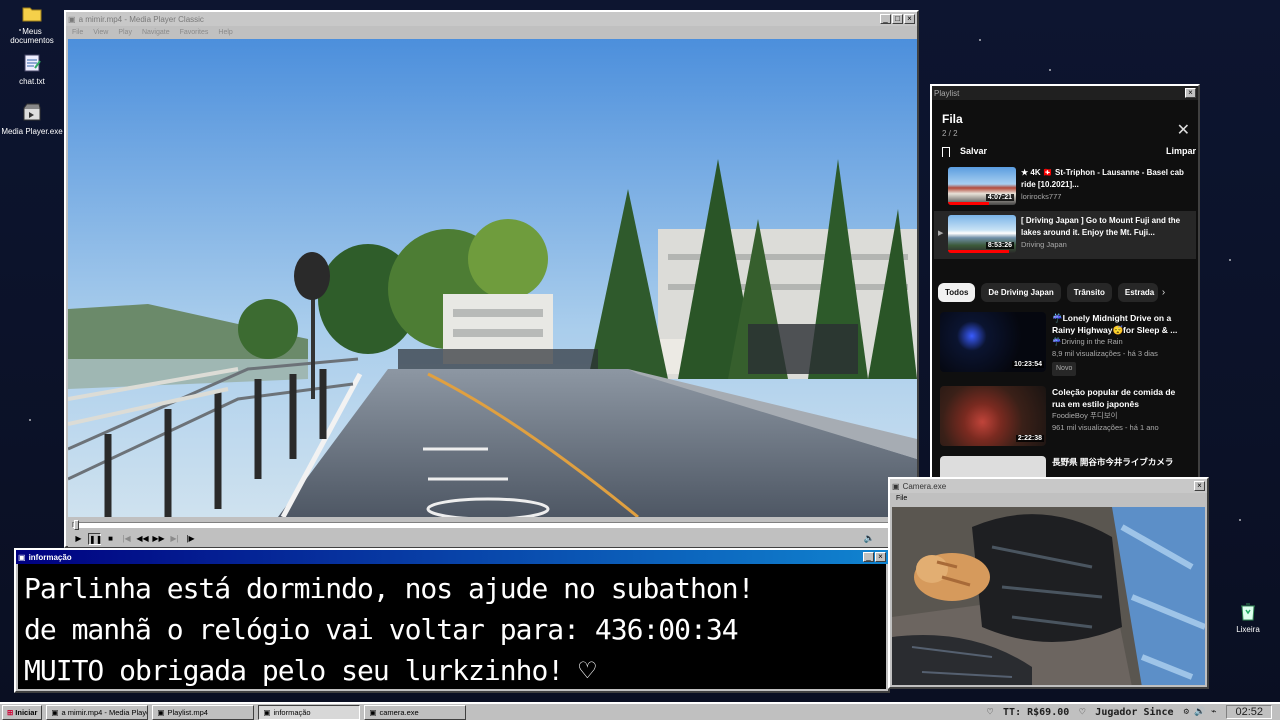 This screenshot has width=1280, height=720. What do you see at coordinates (957, 292) in the screenshot?
I see `chip-all: Todos` at bounding box center [957, 292].